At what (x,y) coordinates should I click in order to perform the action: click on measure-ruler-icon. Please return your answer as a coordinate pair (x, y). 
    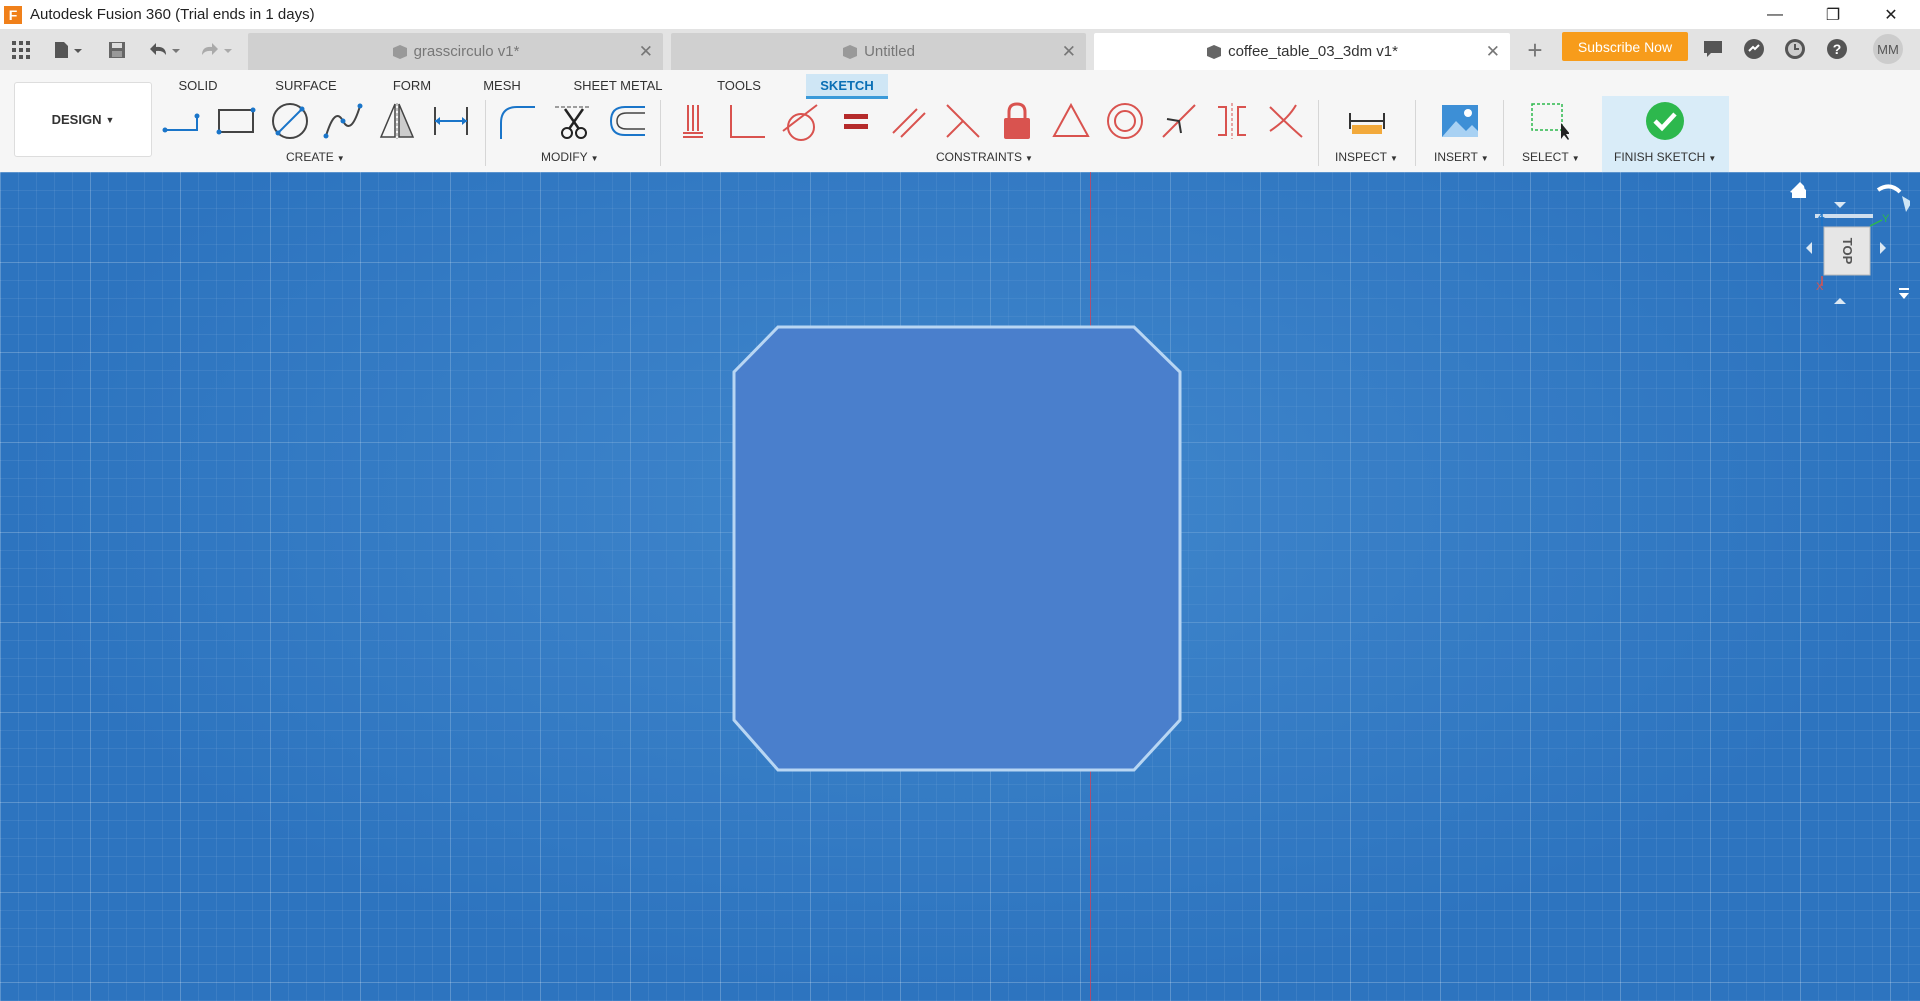
    Looking at the image, I should click on (1367, 121).